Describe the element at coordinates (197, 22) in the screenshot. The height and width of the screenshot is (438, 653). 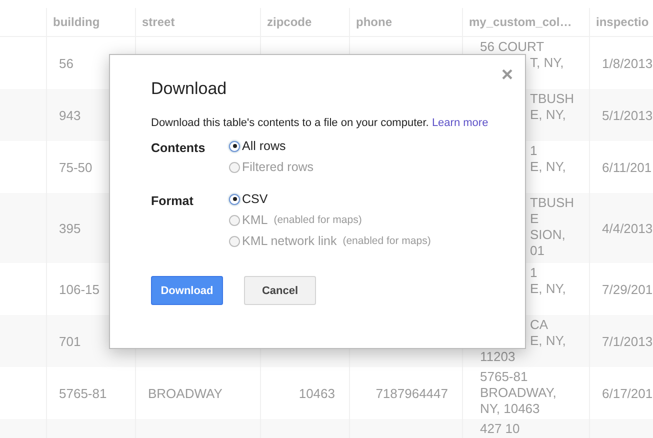
I see `column-header: street` at that location.